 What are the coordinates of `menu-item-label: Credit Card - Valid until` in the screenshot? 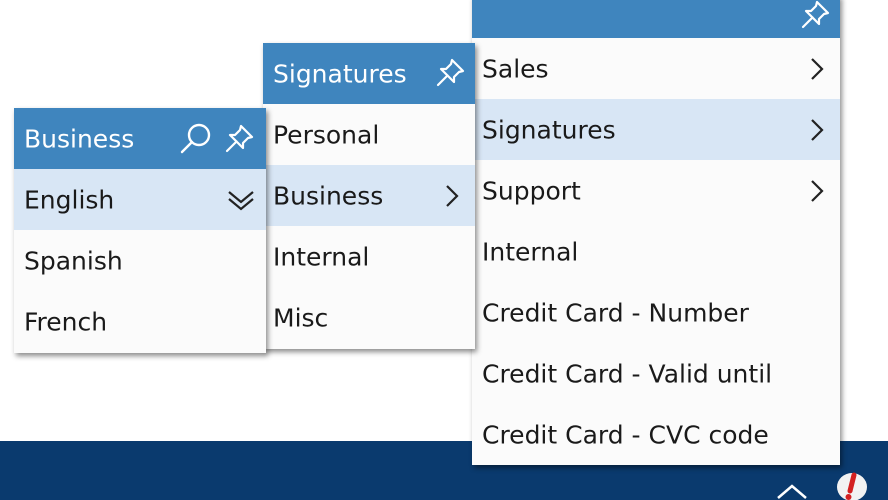 It's located at (627, 373).